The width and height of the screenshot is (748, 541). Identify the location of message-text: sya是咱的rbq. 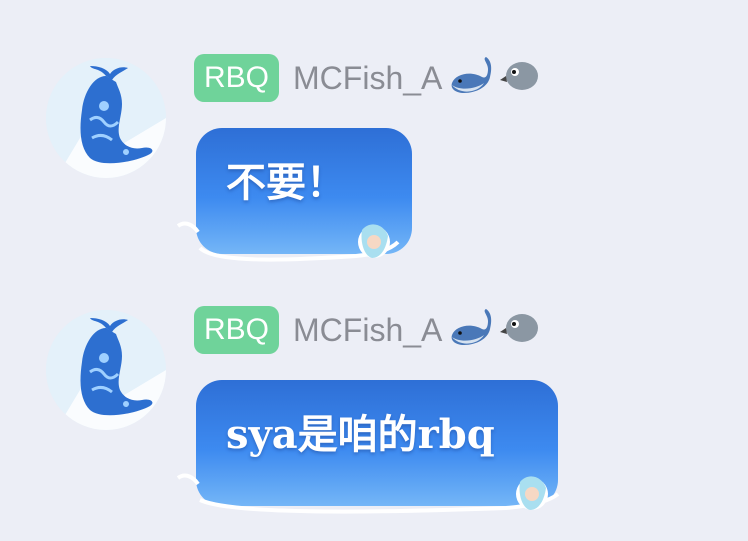
(360, 434).